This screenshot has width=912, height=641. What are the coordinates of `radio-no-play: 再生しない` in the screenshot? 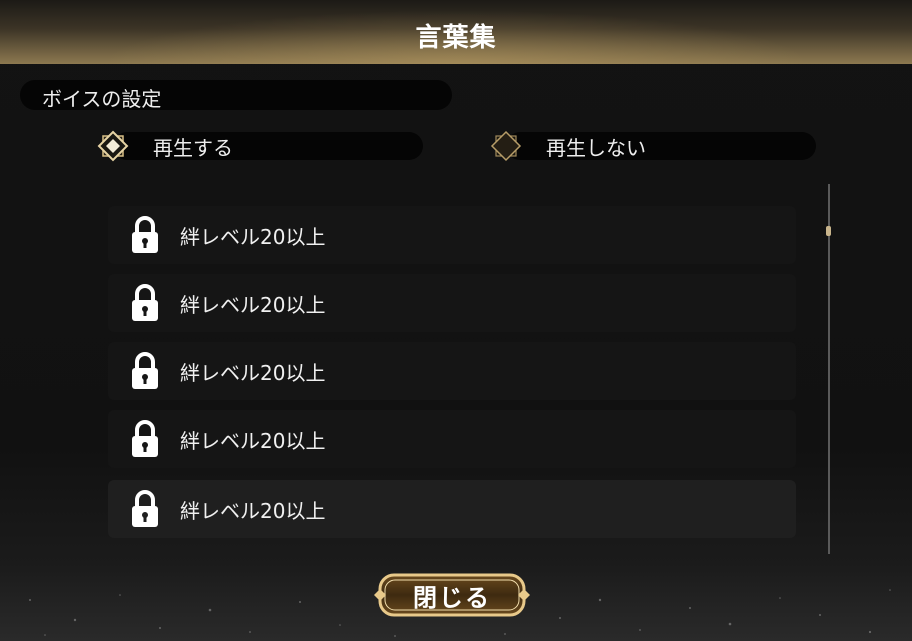 It's located at (653, 146).